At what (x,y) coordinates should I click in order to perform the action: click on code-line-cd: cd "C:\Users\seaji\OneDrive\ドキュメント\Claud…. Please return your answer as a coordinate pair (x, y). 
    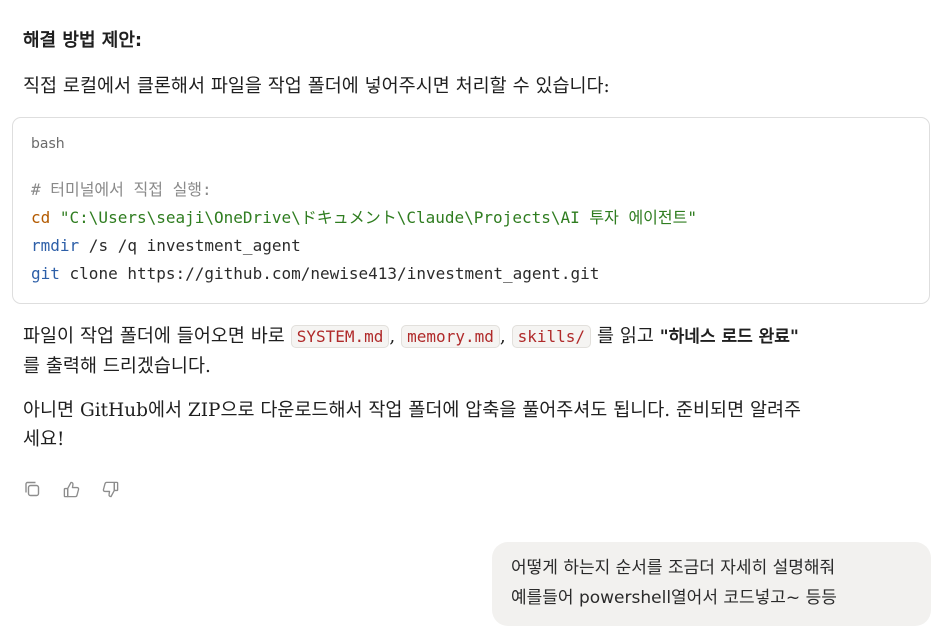
    Looking at the image, I should click on (364, 218).